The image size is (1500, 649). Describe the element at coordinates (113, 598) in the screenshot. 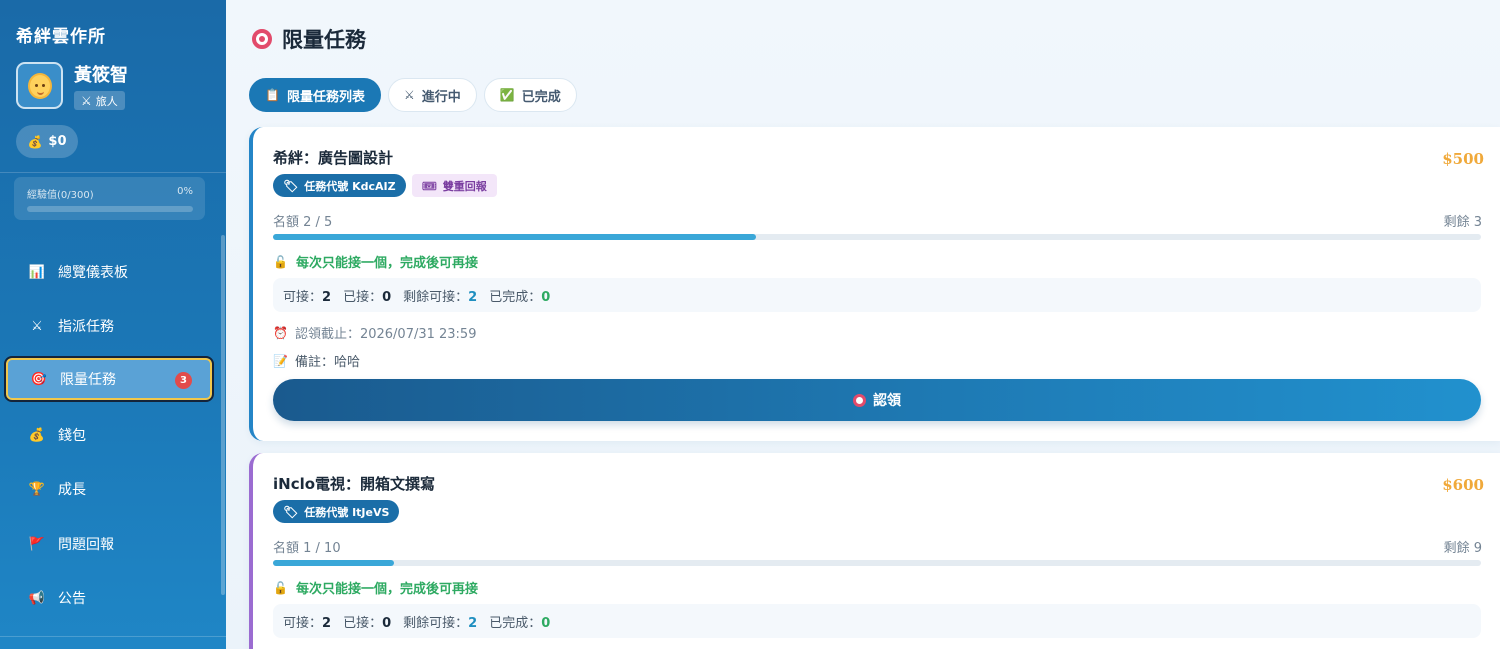

I see `sidebar-item-announcements: 📢 公告` at that location.